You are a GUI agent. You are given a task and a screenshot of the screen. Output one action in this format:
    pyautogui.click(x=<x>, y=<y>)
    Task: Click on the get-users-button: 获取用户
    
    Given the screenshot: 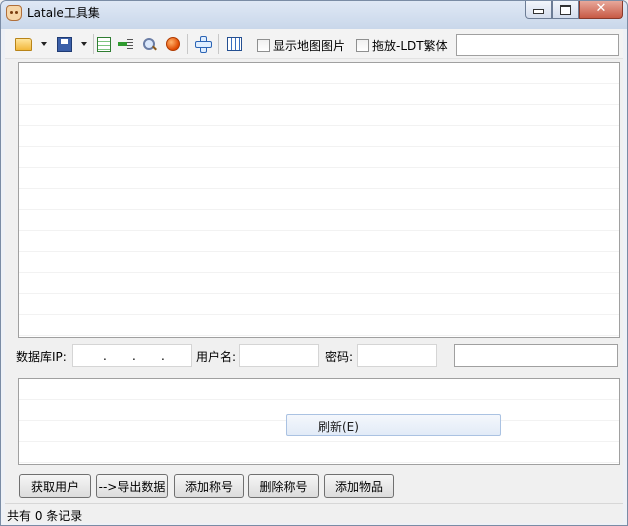 What is the action you would take?
    pyautogui.click(x=55, y=486)
    